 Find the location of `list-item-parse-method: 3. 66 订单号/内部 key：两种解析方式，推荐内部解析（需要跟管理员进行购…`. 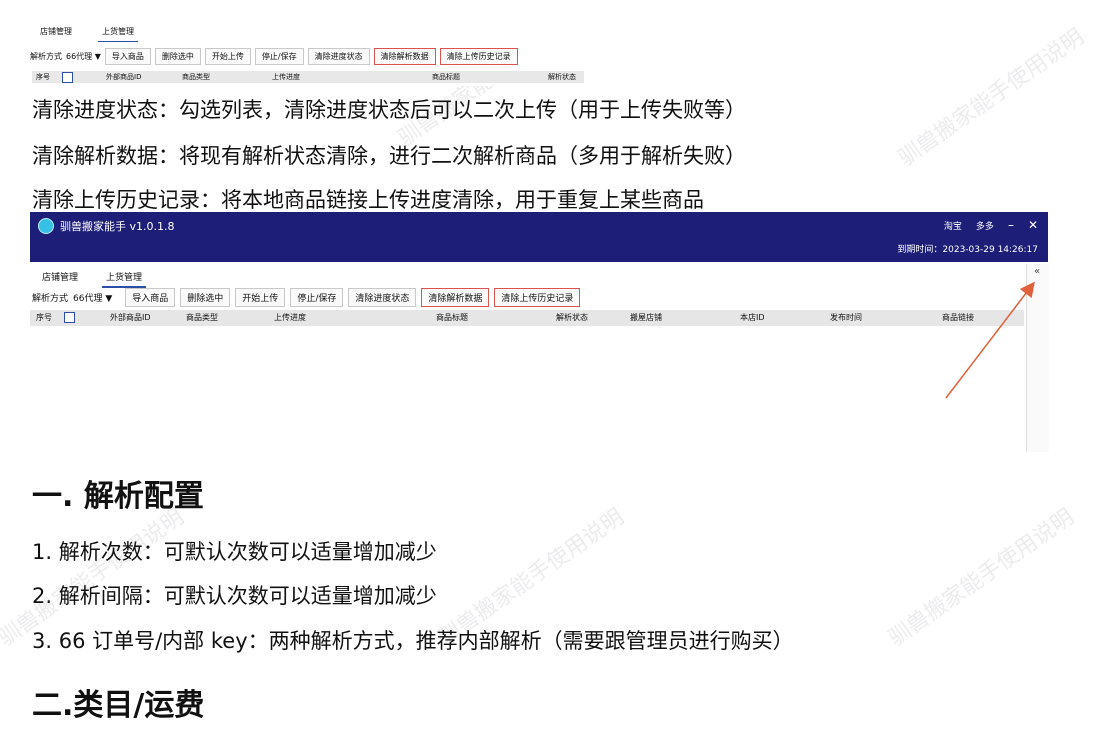

list-item-parse-method: 3. 66 订单号/内部 key：两种解析方式，推荐内部解析（需要跟管理员进行购… is located at coordinates (413, 641).